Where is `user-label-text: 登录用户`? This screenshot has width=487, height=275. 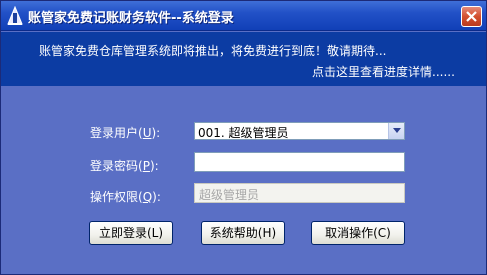
user-label-text: 登录用户 is located at coordinates (114, 133).